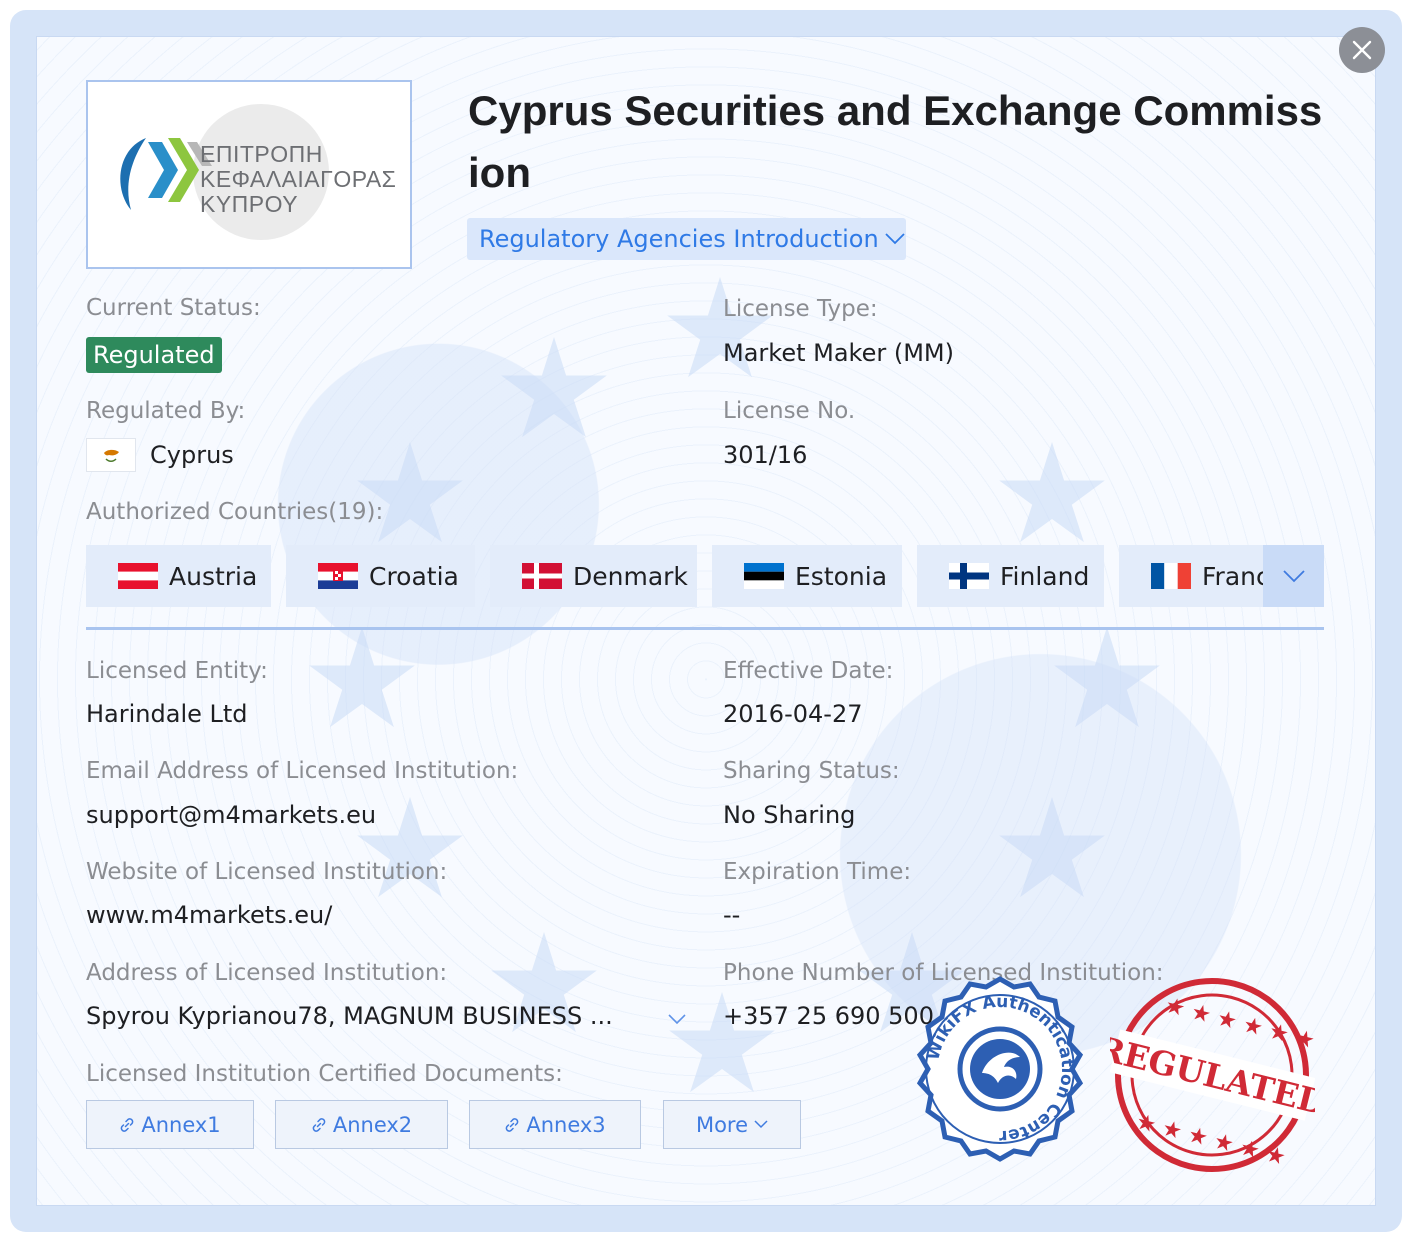  Describe the element at coordinates (630, 576) in the screenshot. I see `country-name: Denmark` at that location.